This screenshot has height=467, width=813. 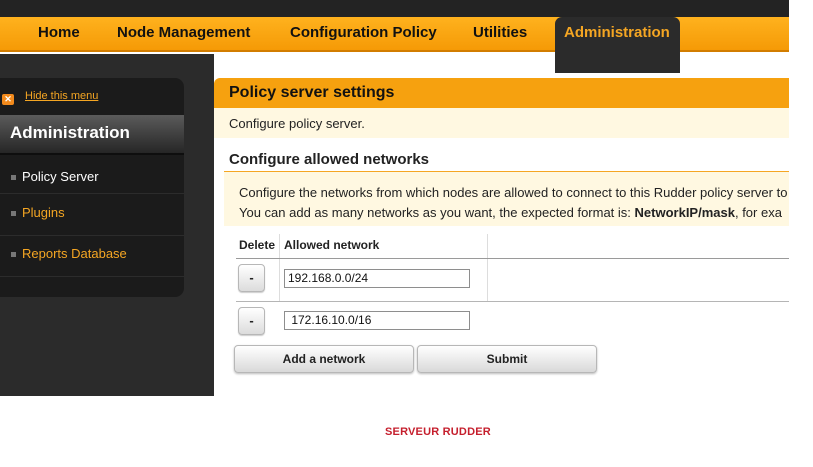 I want to click on table-header-rule, so click(x=512, y=258).